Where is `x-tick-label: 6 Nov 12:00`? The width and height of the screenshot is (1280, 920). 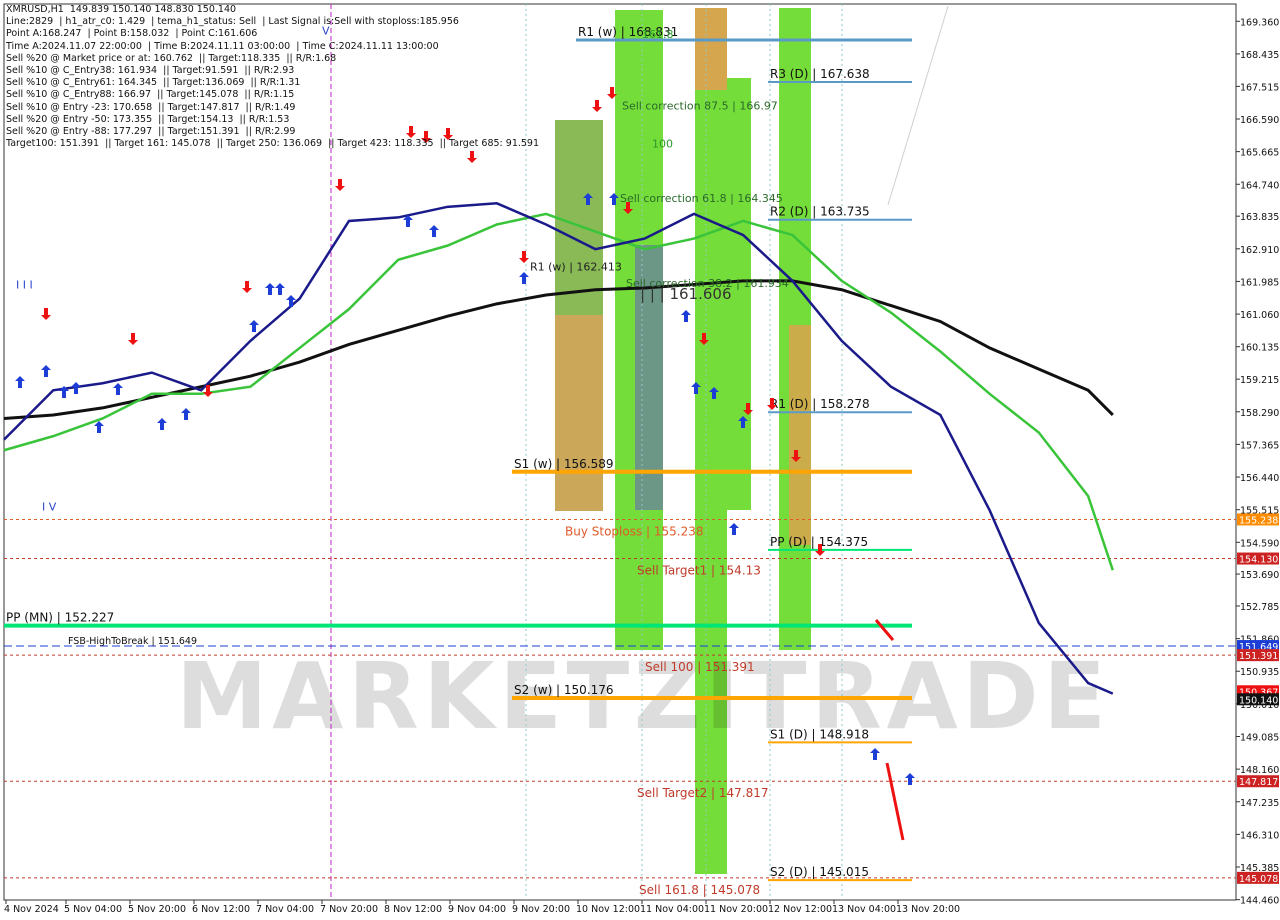
x-tick-label: 6 Nov 12:00 is located at coordinates (221, 909).